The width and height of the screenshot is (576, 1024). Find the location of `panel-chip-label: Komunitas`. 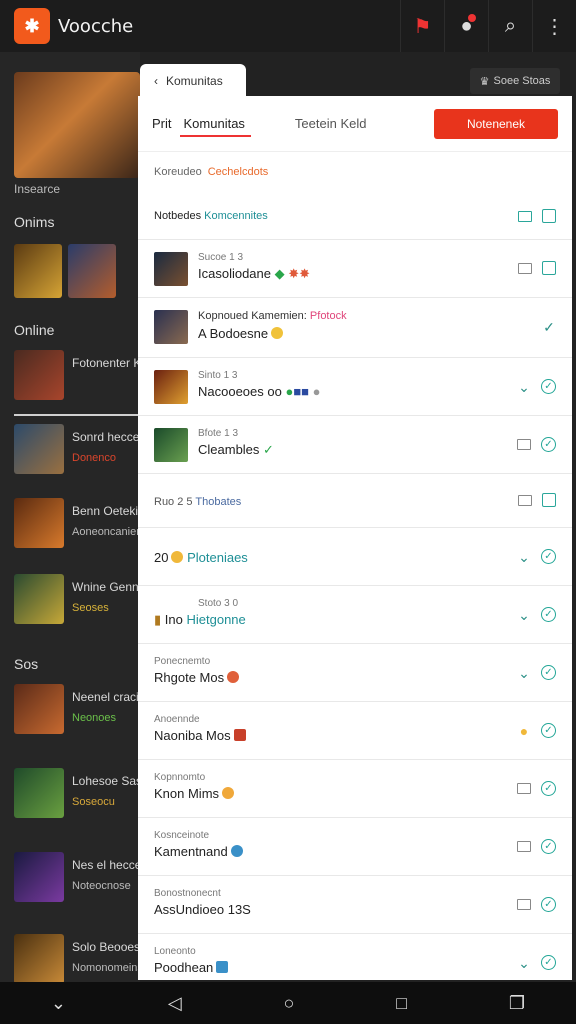

panel-chip-label: Komunitas is located at coordinates (194, 81).